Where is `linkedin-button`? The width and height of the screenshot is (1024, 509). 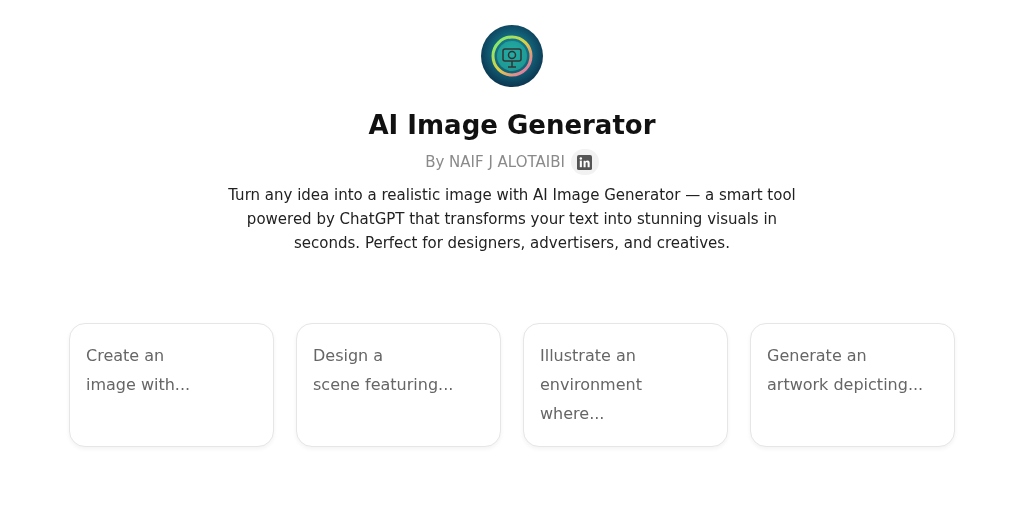 linkedin-button is located at coordinates (584, 162).